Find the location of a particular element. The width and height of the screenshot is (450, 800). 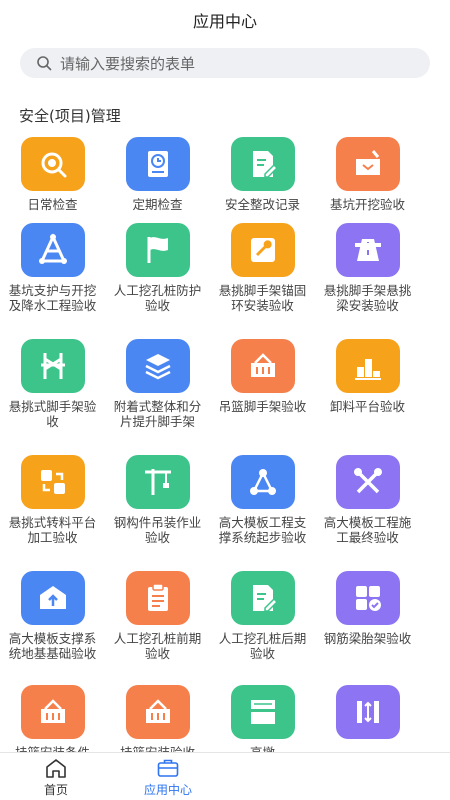

app-label: 悬挑式脚手架验收 is located at coordinates (52, 414).